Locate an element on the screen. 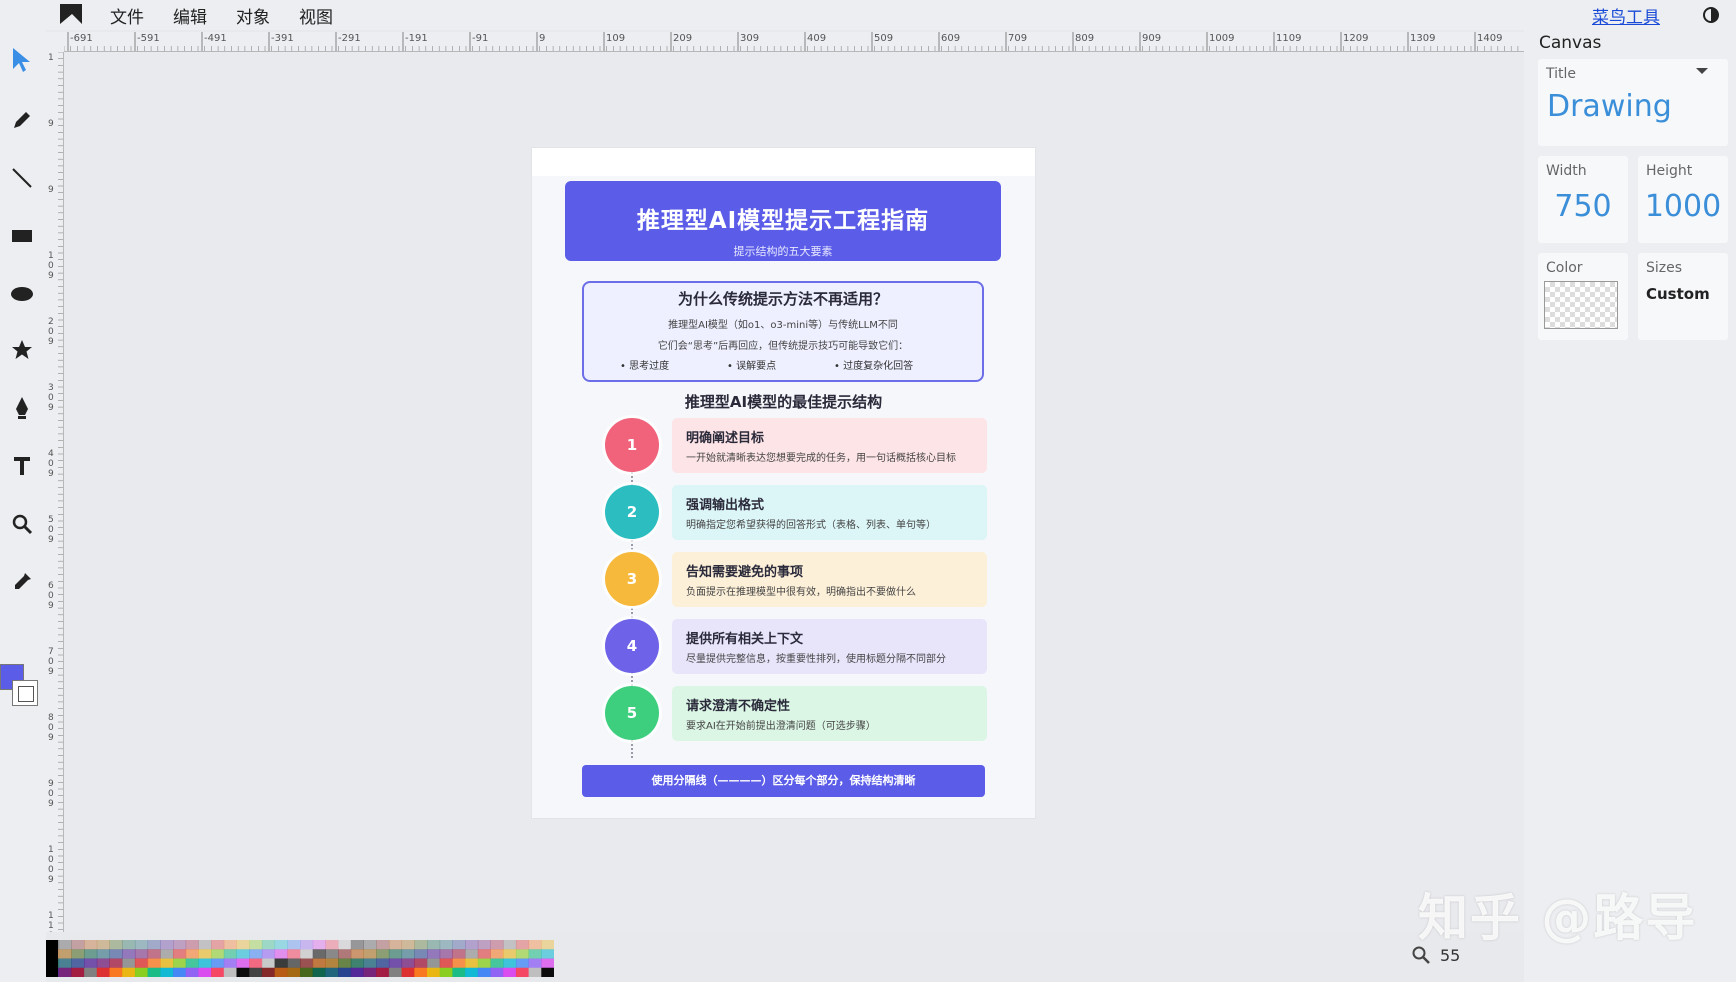  height-input: 1000 is located at coordinates (1683, 206).